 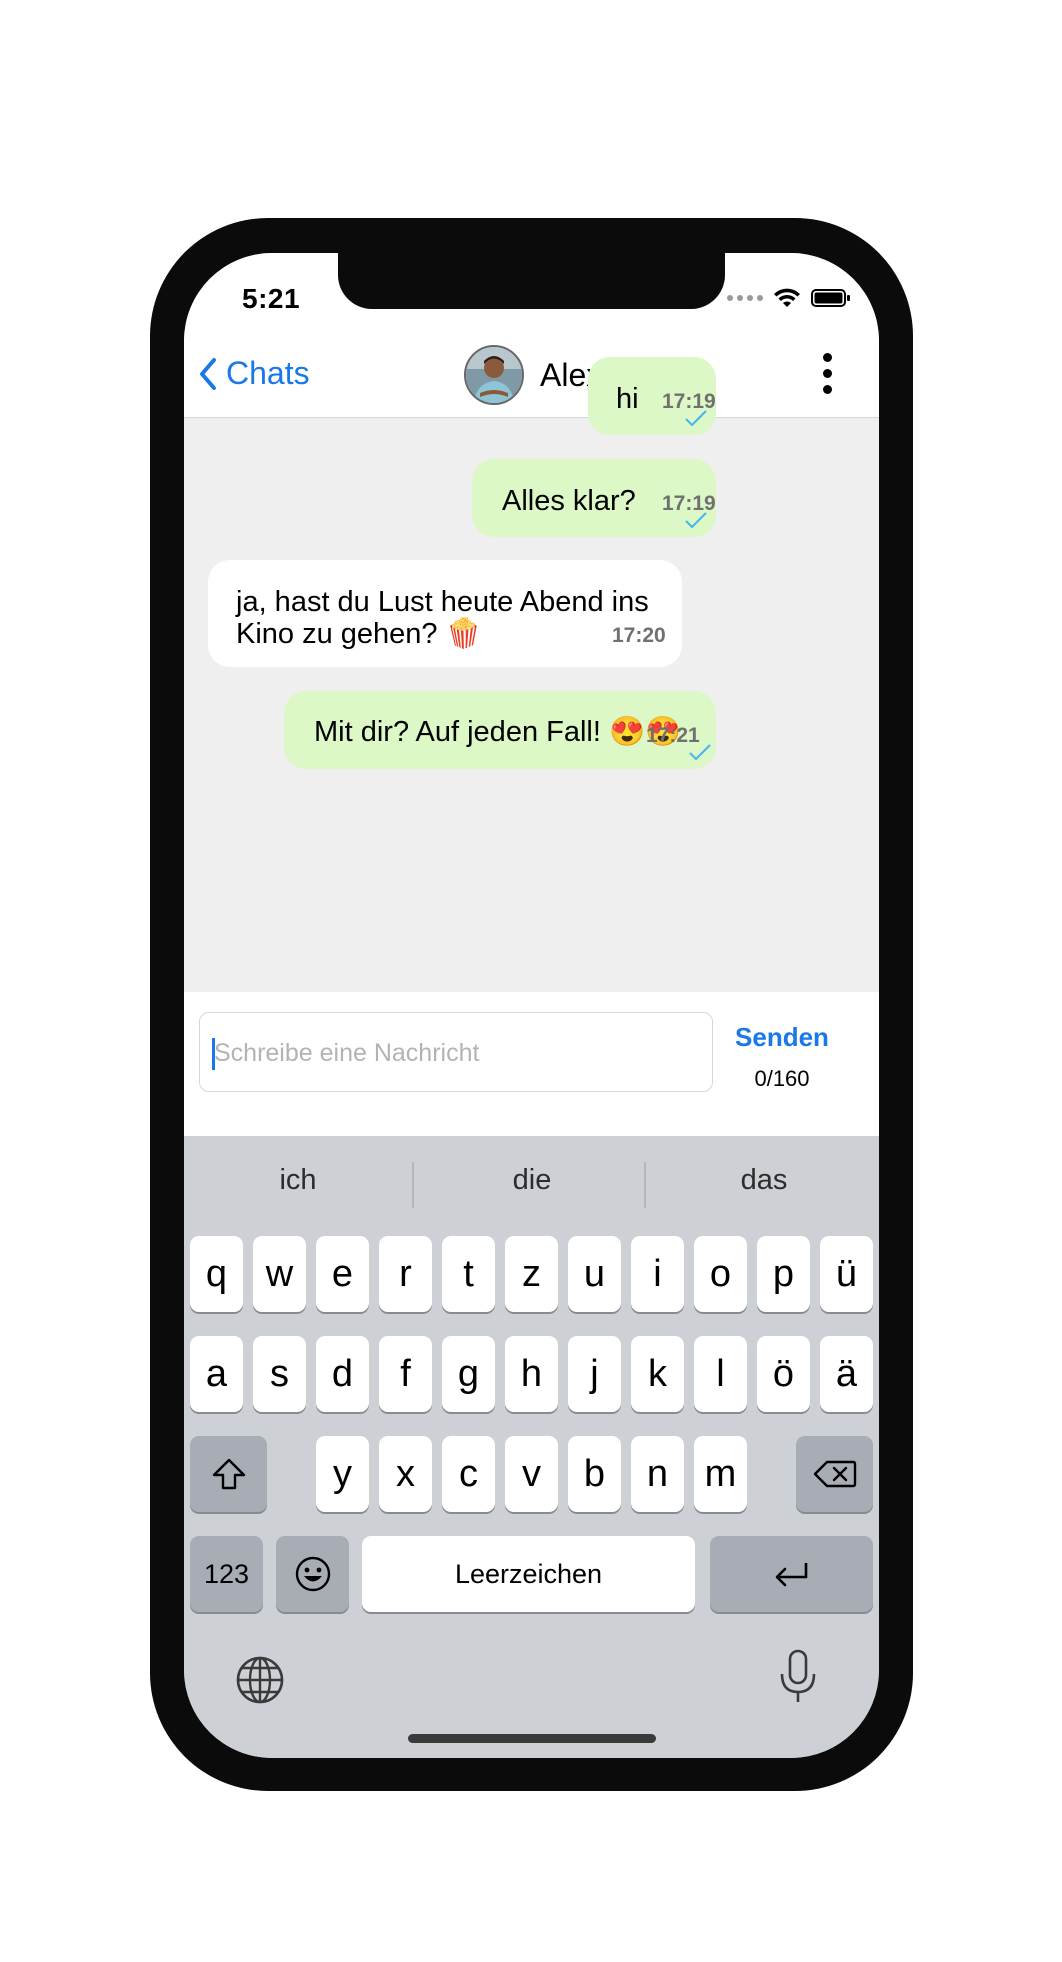 I want to click on battery-icon, so click(x=830, y=298).